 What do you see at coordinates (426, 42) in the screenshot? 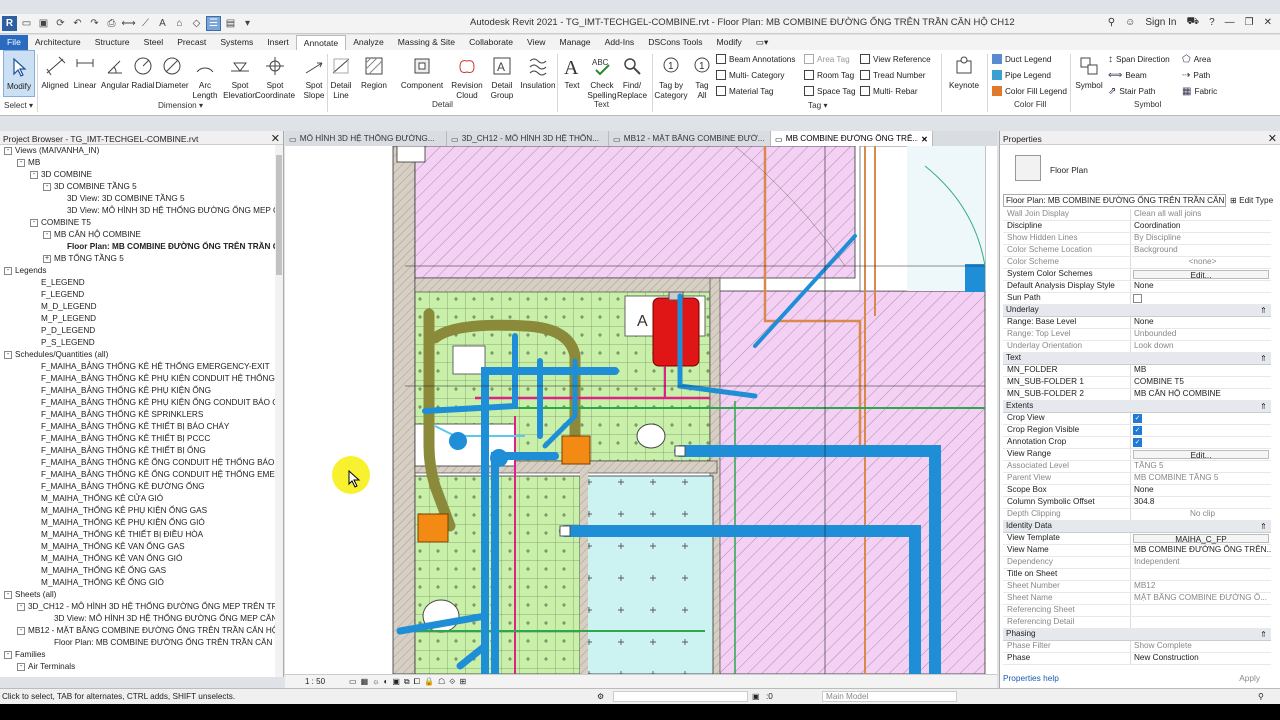
I see `ribbon-tab-massing-site: Massing & Site` at bounding box center [426, 42].